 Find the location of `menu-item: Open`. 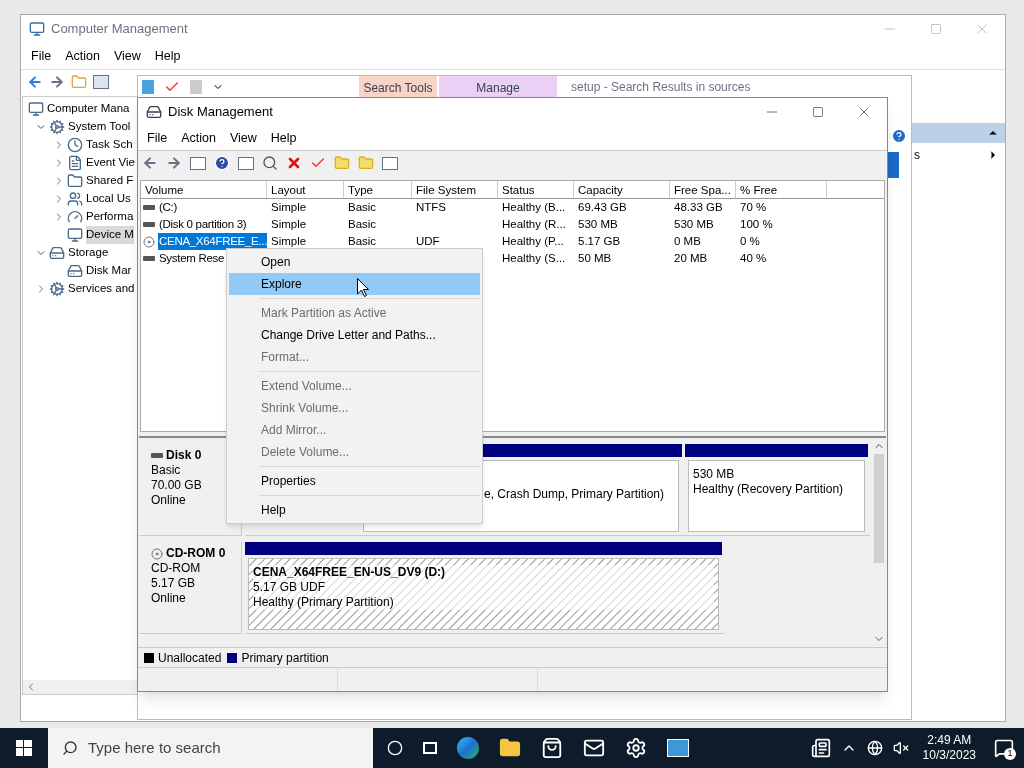

menu-item: Open is located at coordinates (354, 262).